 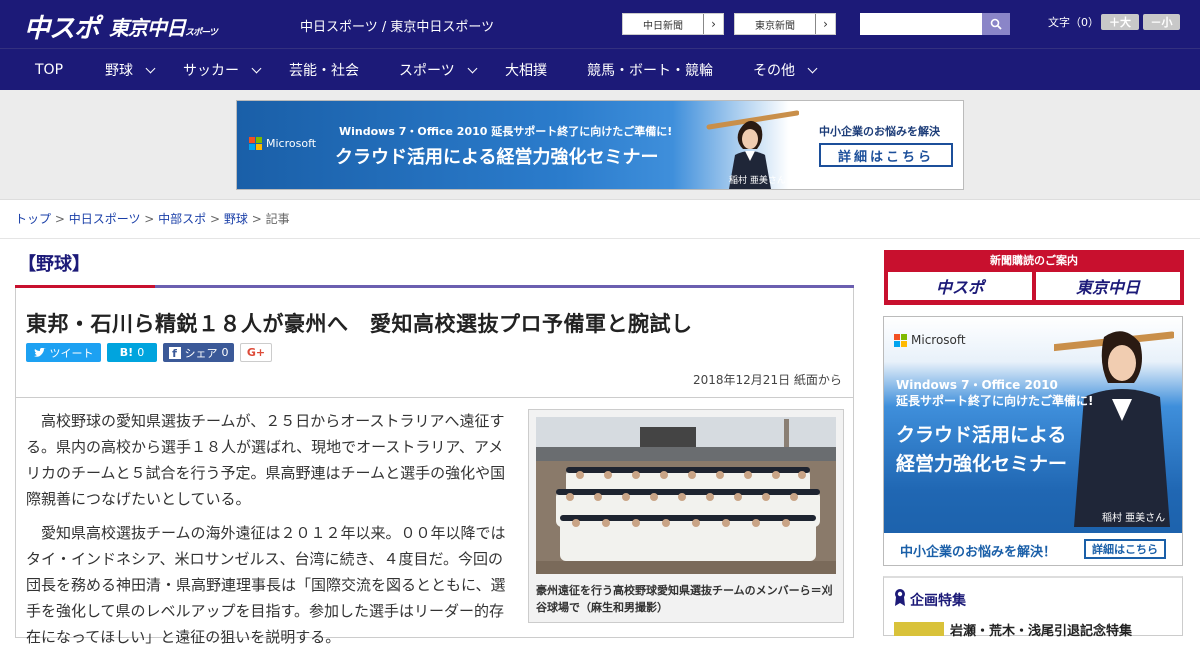 I want to click on nav-sports: スポーツ, so click(x=438, y=70).